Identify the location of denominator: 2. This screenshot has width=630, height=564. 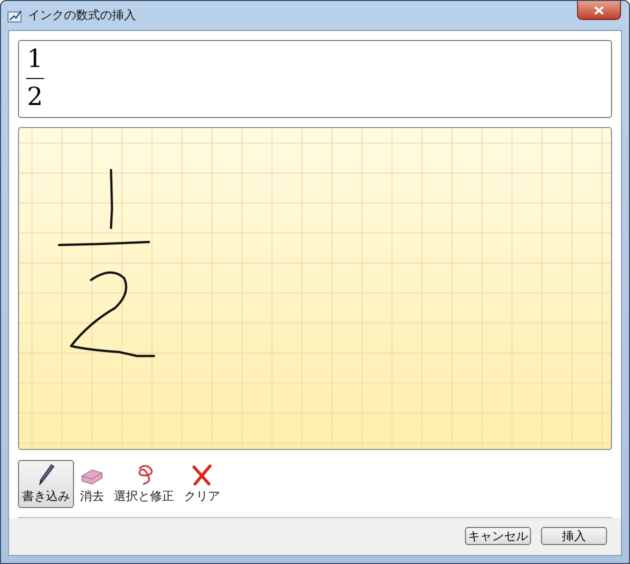
(35, 97).